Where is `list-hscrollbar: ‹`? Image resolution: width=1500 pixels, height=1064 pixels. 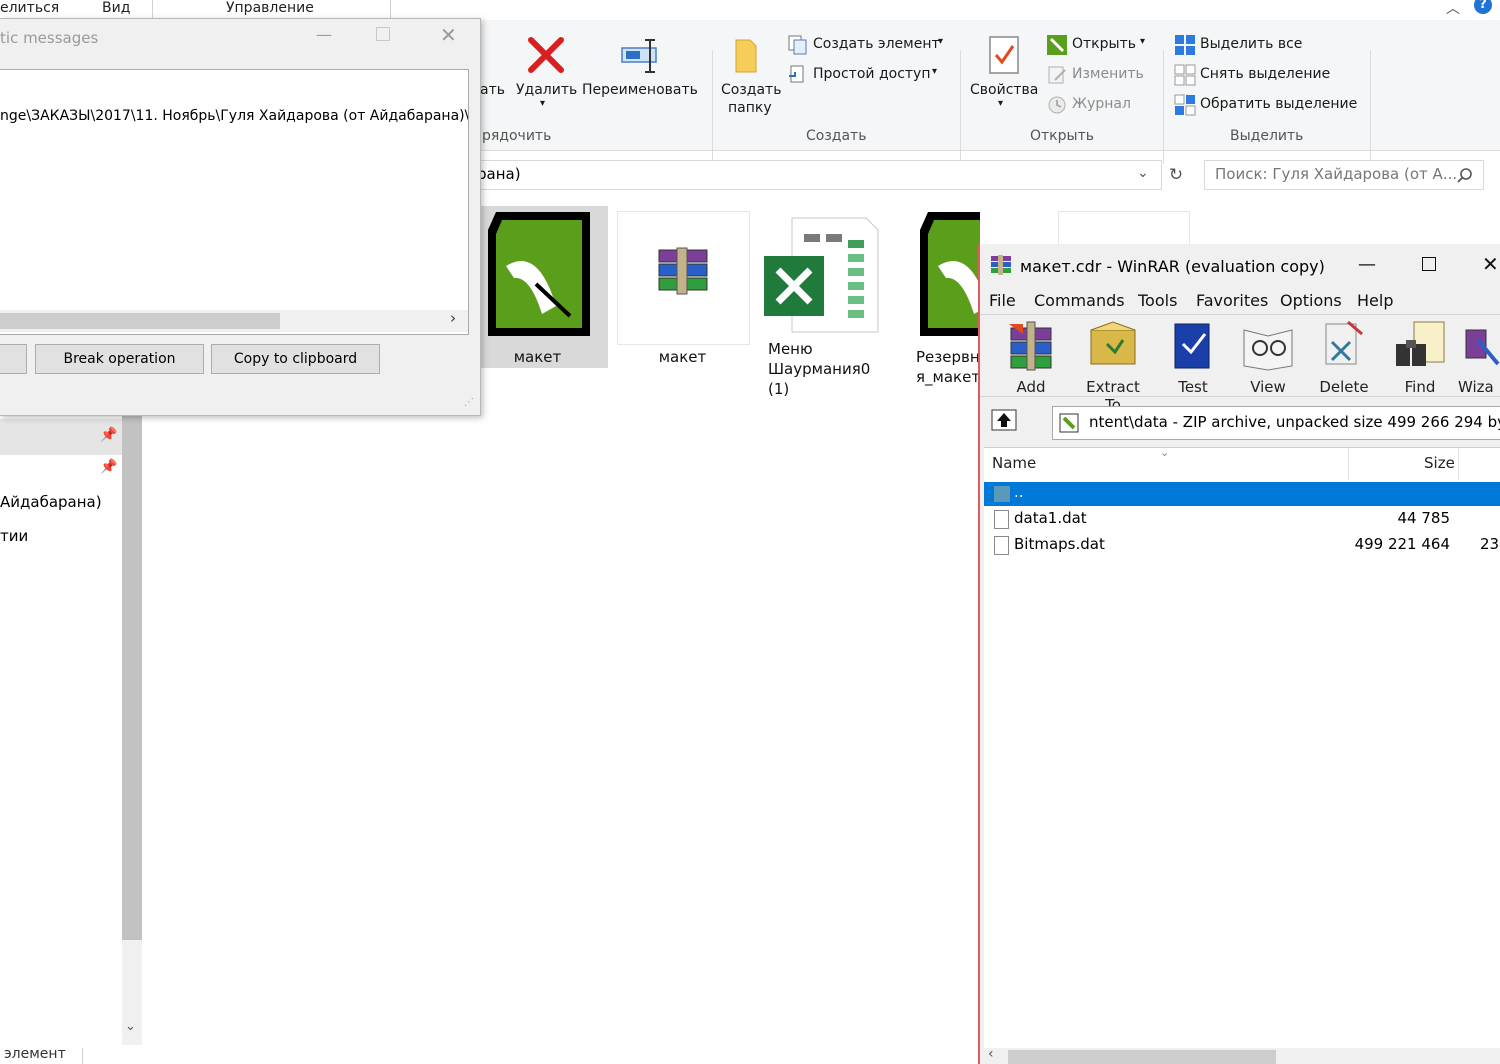 list-hscrollbar: ‹ is located at coordinates (1242, 1055).